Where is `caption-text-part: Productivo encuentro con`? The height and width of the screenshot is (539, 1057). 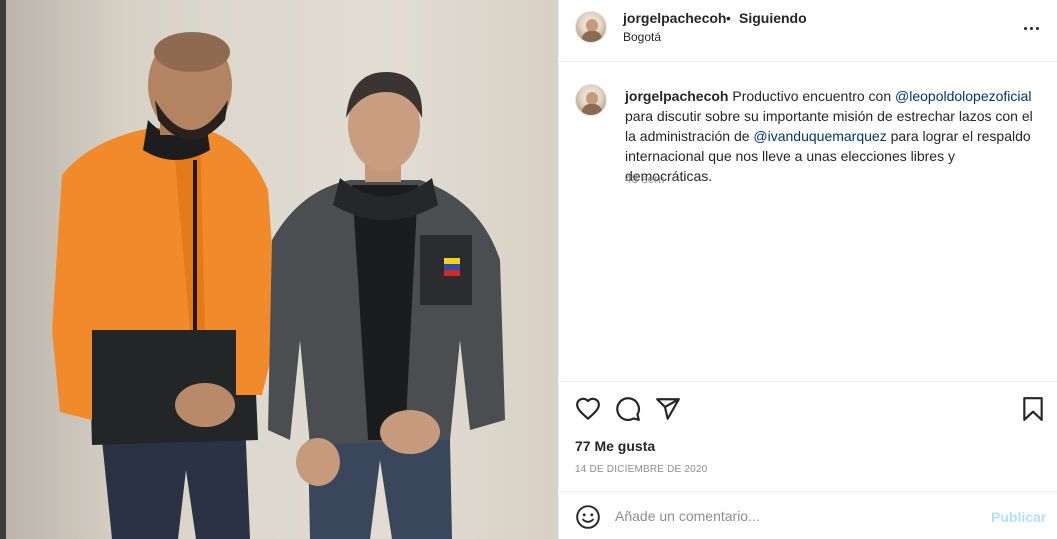
caption-text-part: Productivo encuentro con is located at coordinates (812, 96).